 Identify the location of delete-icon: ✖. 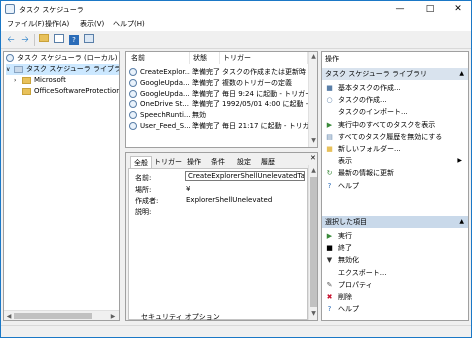
(329, 296).